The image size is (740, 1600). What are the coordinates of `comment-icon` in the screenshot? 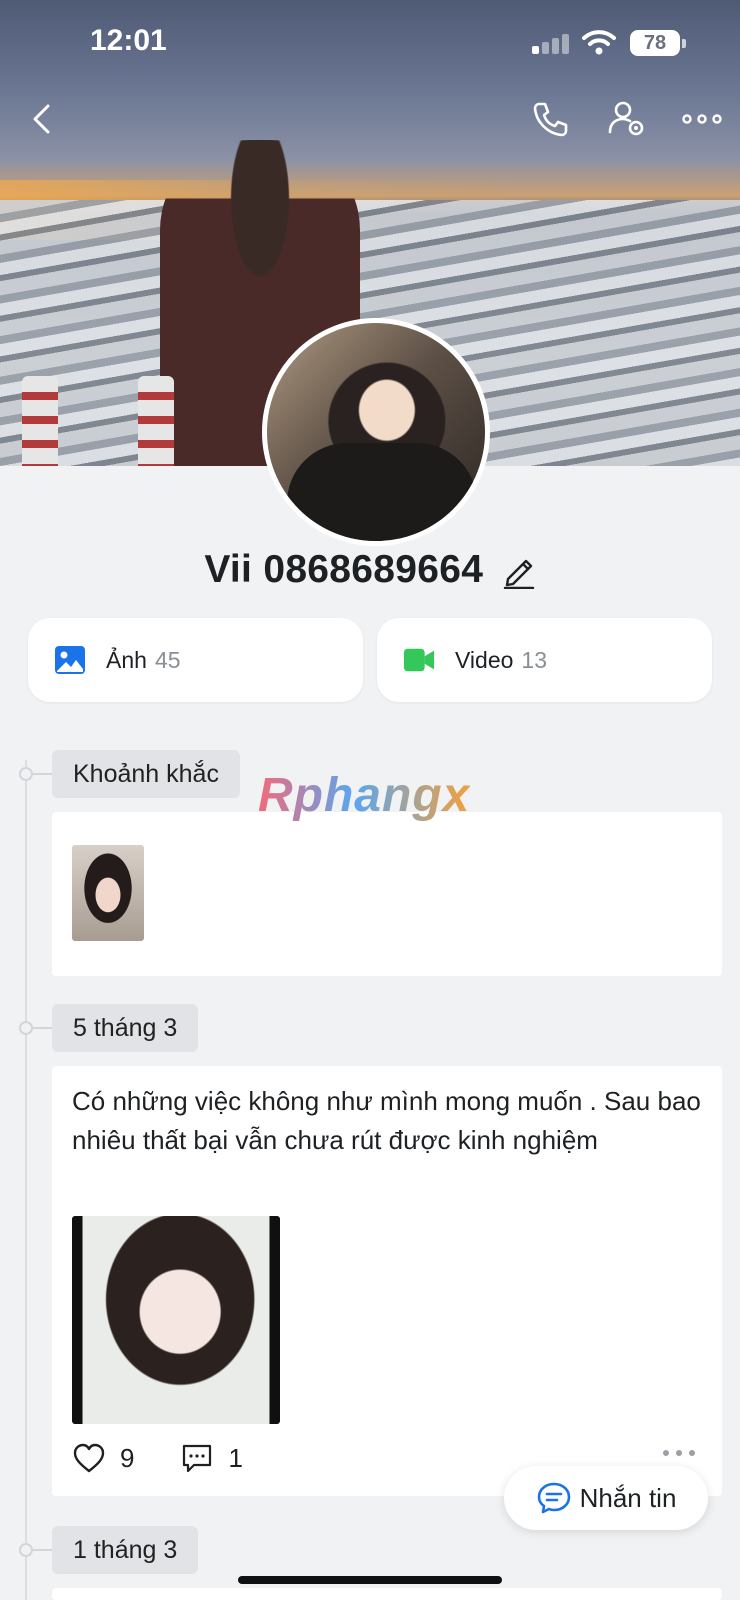 It's located at (197, 1458).